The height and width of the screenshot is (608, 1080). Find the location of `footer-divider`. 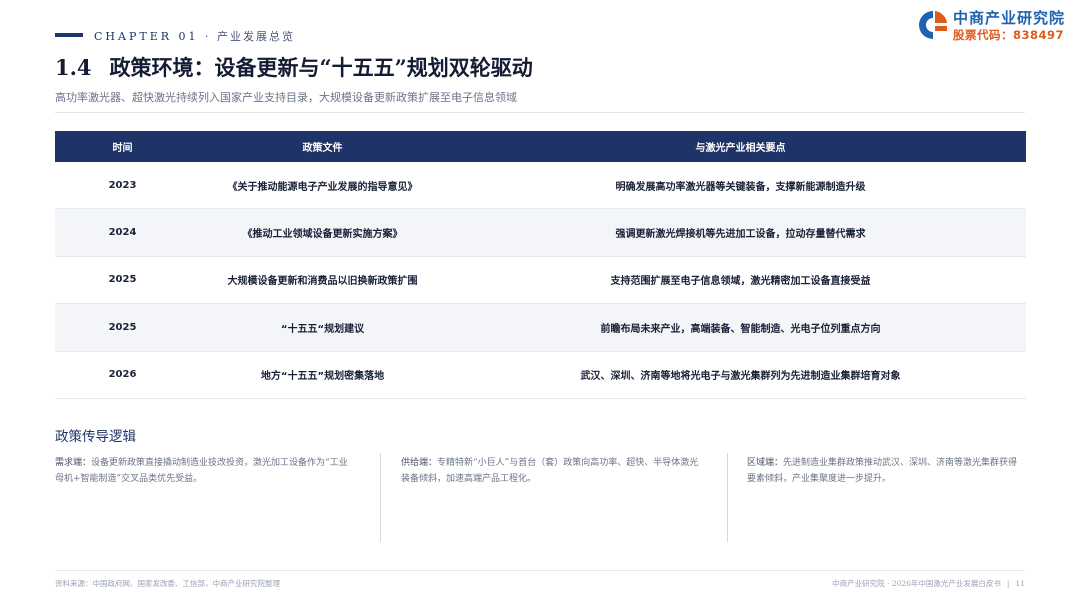

footer-divider is located at coordinates (540, 570).